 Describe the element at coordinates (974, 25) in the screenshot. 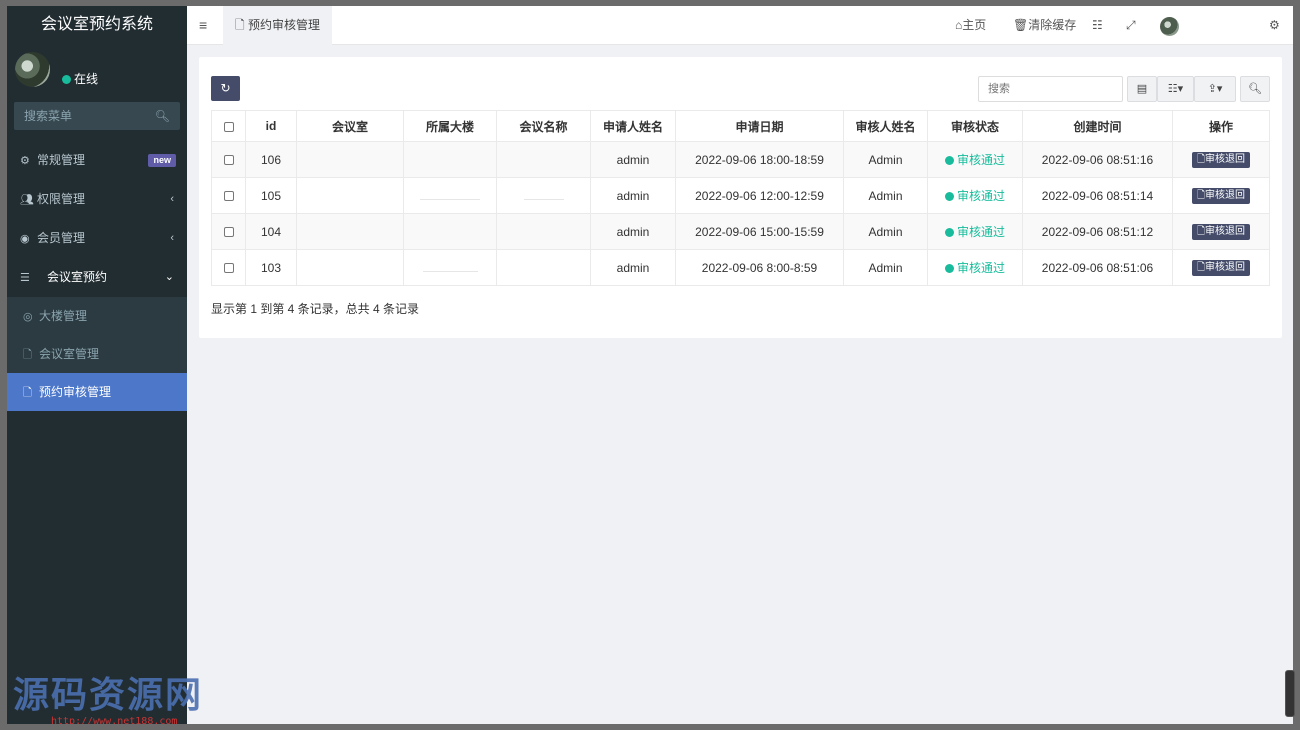

I see `home-label: 主页` at that location.